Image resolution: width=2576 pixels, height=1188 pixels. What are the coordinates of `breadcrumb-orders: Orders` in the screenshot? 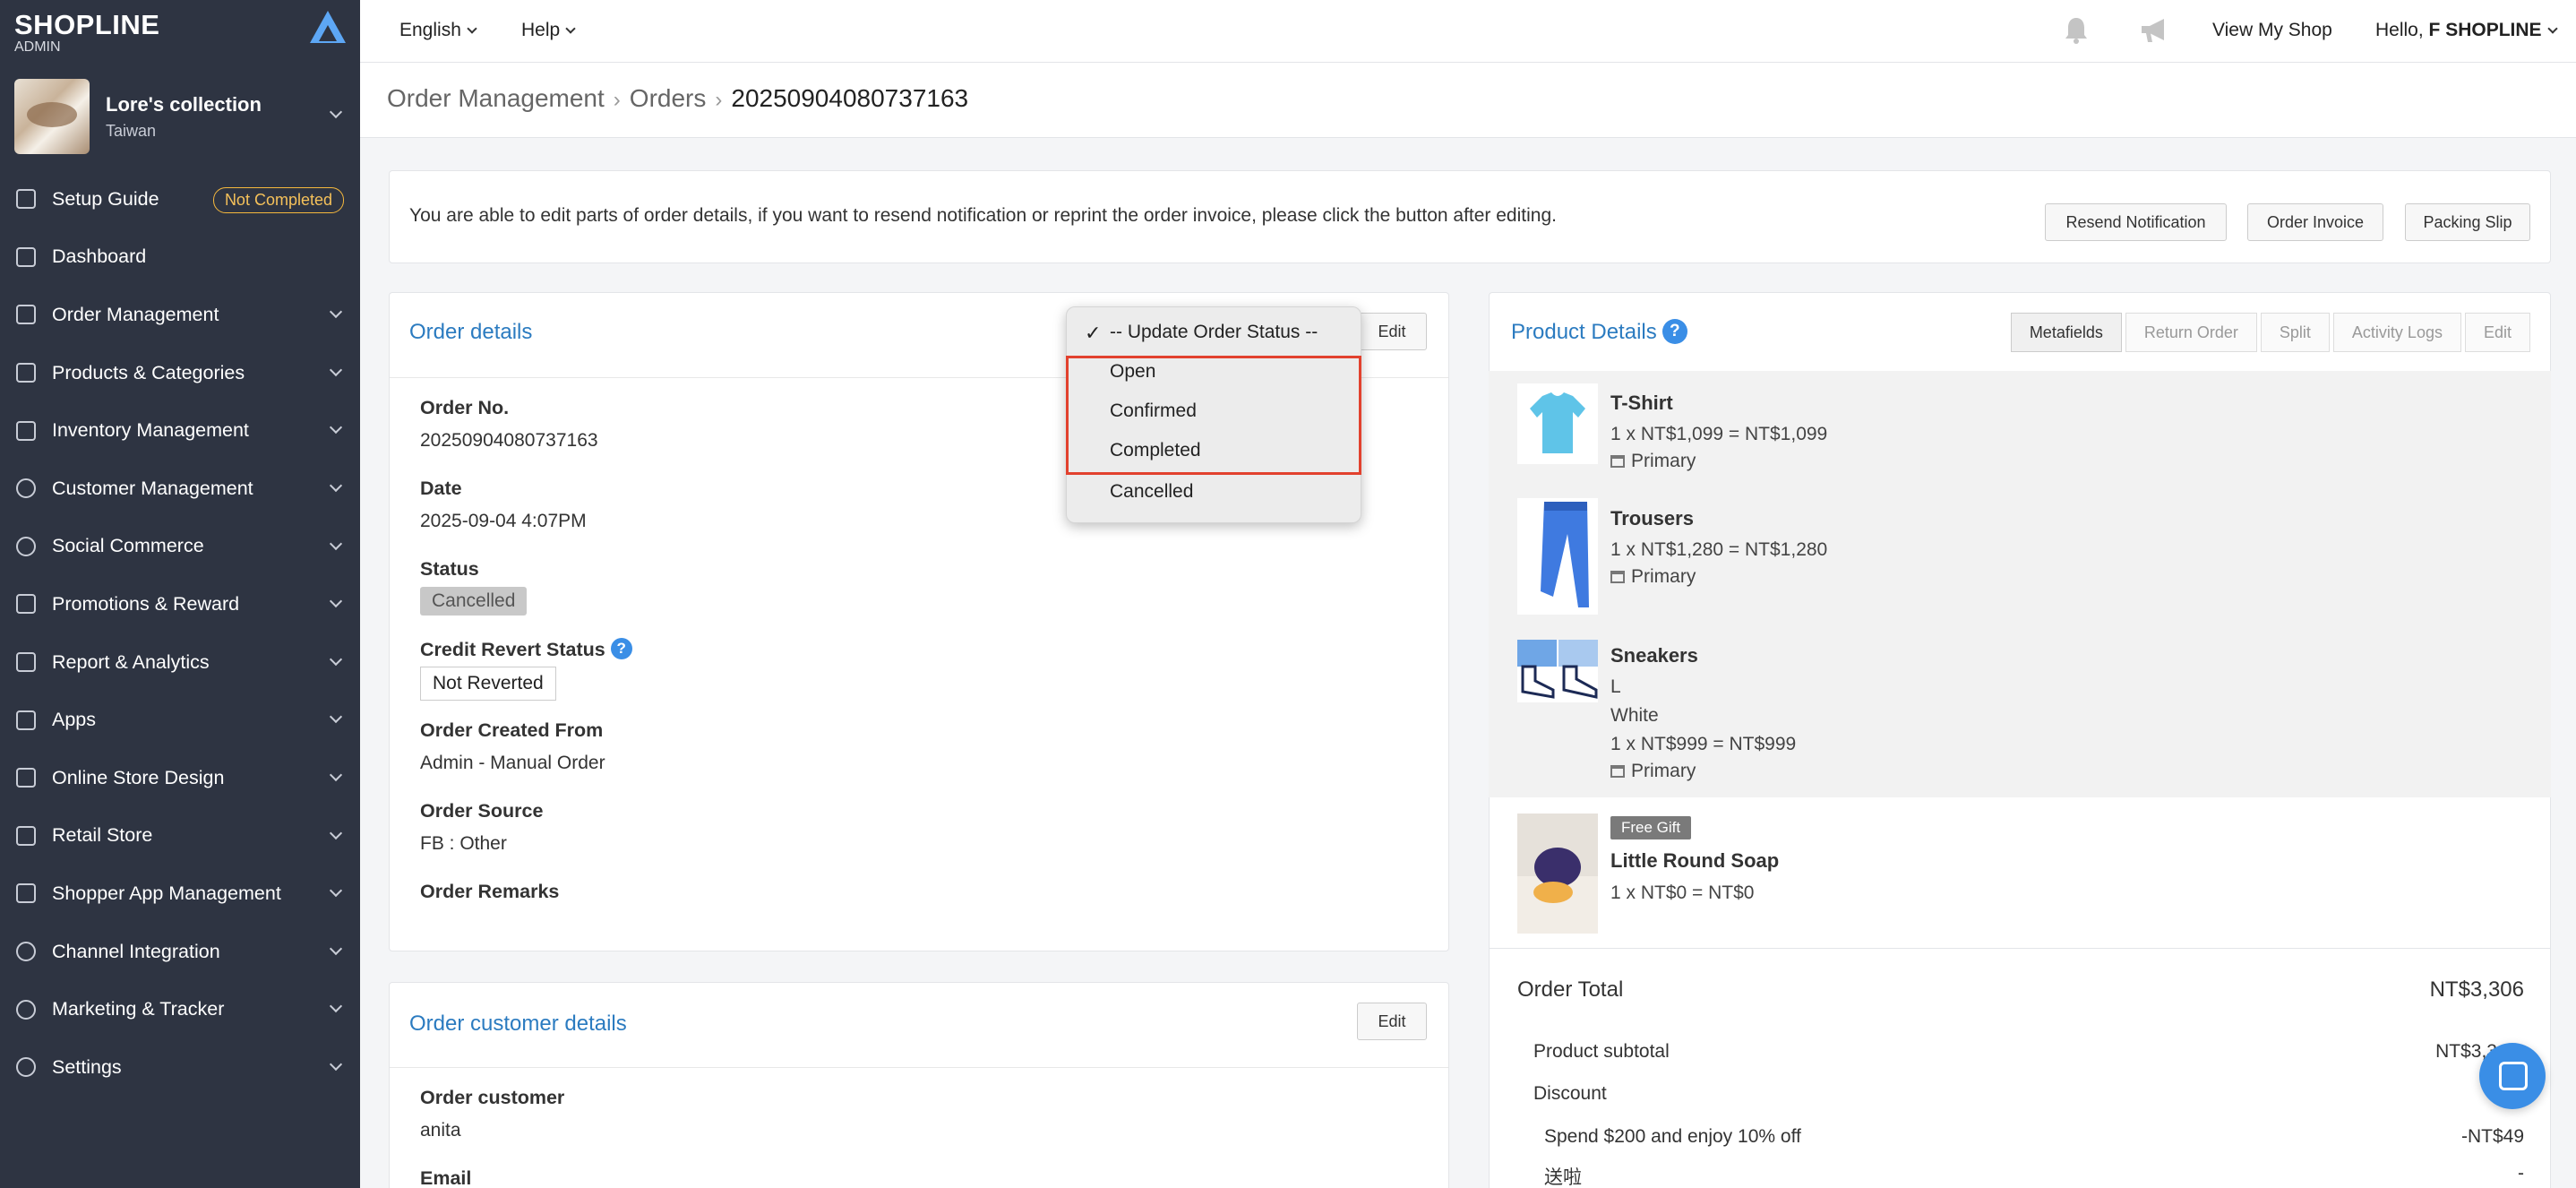 It's located at (668, 98).